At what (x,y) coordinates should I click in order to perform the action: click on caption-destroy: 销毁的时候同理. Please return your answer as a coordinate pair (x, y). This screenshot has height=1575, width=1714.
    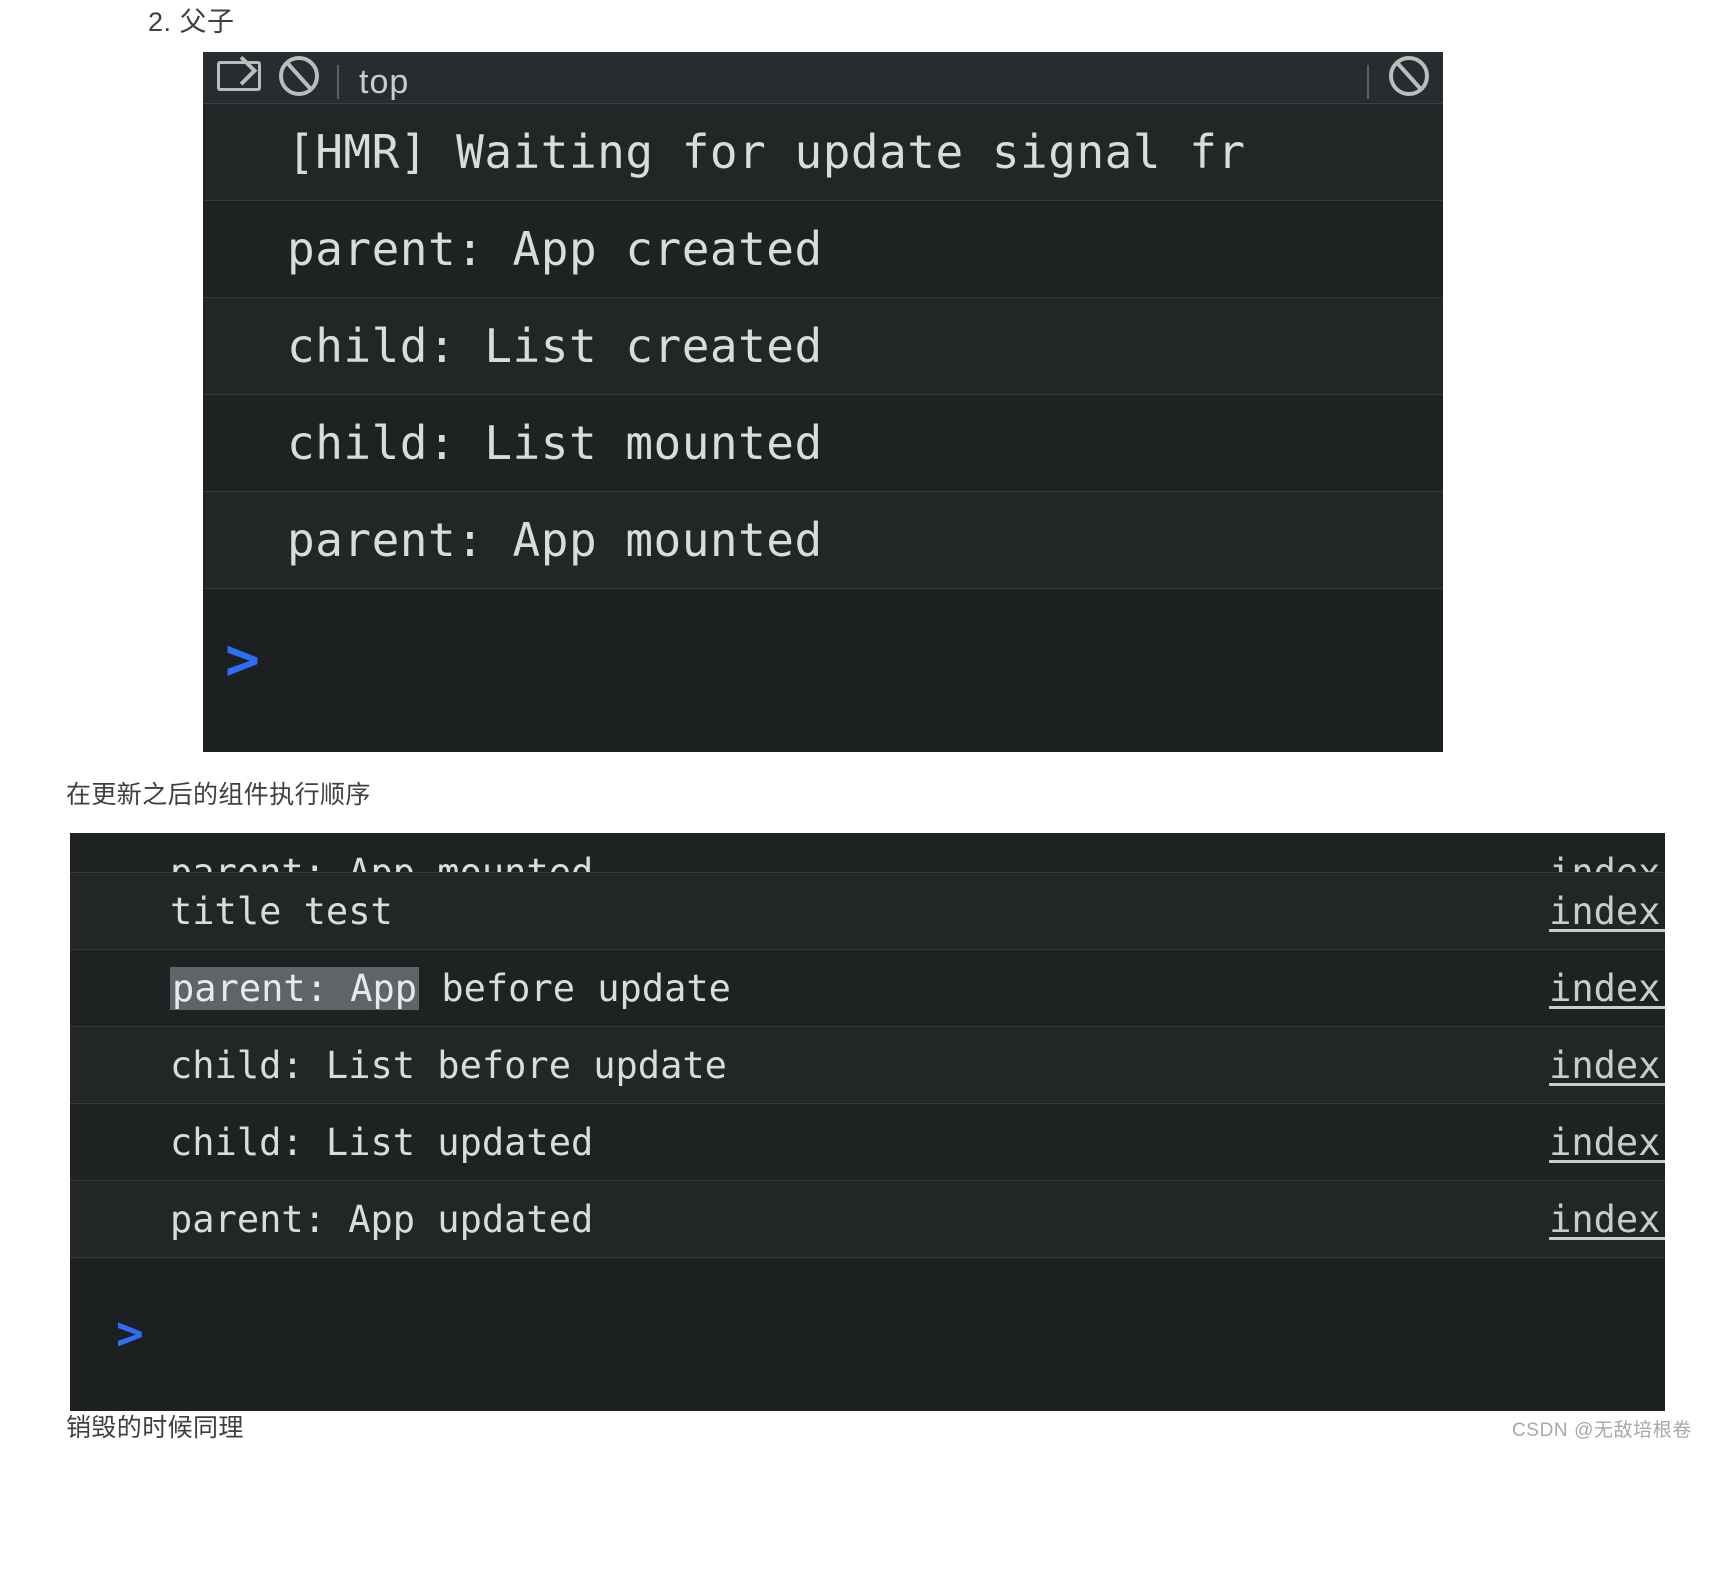
    Looking at the image, I should click on (155, 1428).